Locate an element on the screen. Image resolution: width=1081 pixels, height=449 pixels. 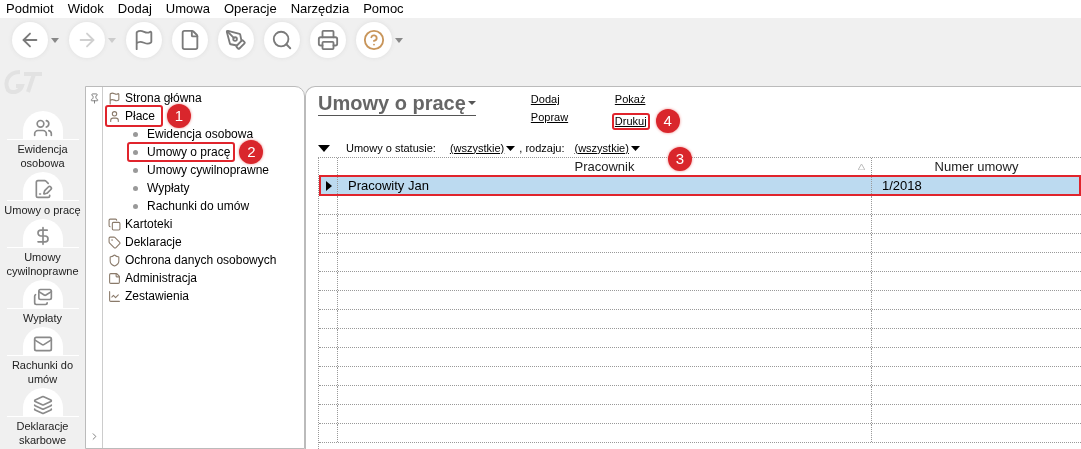
menu-item: Operacje is located at coordinates (250, 9).